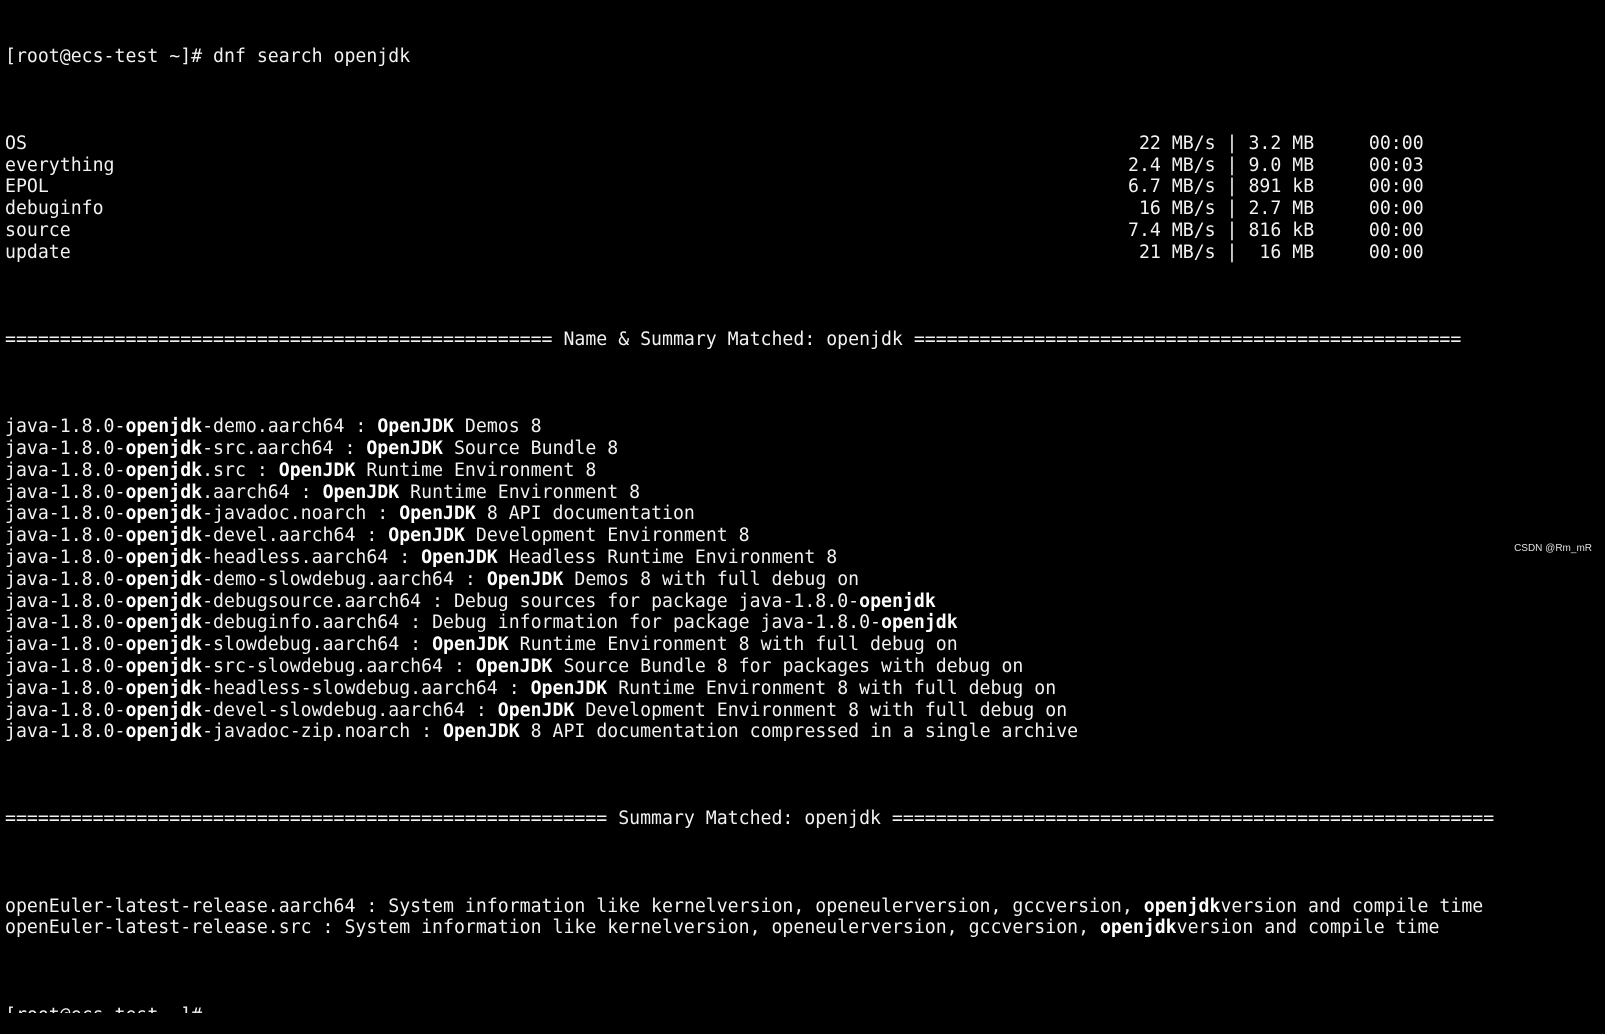  Describe the element at coordinates (27, 187) in the screenshot. I see `repo-name: EPOL` at that location.